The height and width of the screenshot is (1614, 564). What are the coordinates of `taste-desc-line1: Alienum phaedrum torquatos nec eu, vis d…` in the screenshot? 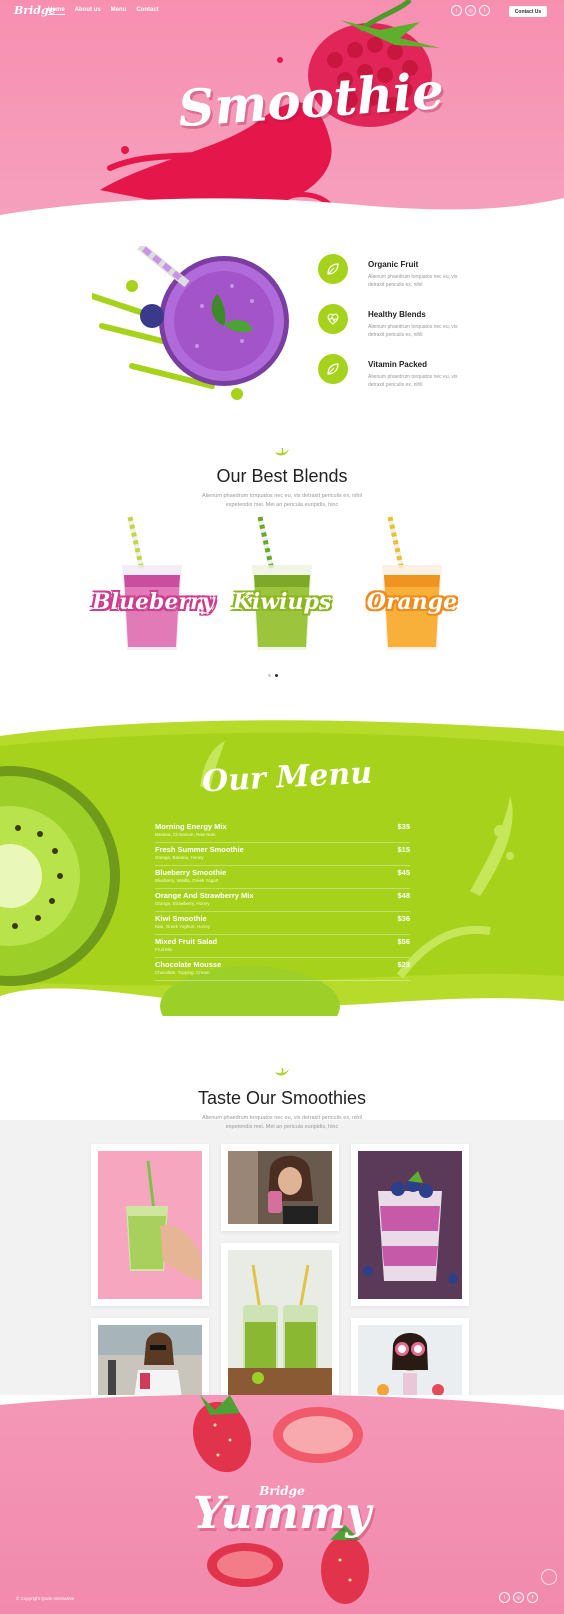 It's located at (282, 1118).